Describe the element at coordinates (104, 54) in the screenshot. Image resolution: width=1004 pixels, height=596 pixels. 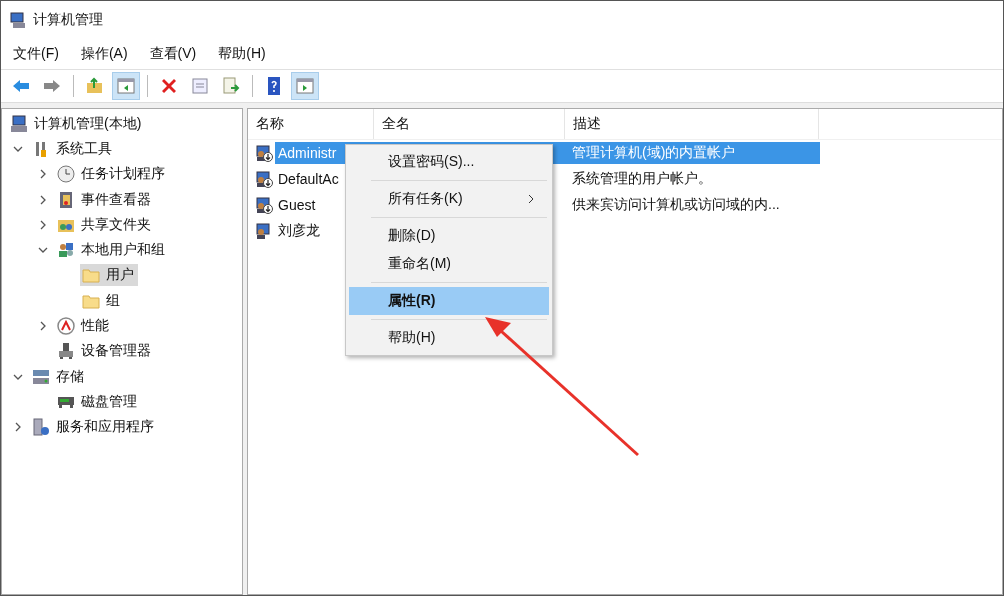
I see `menu-item: 操作(A)` at that location.